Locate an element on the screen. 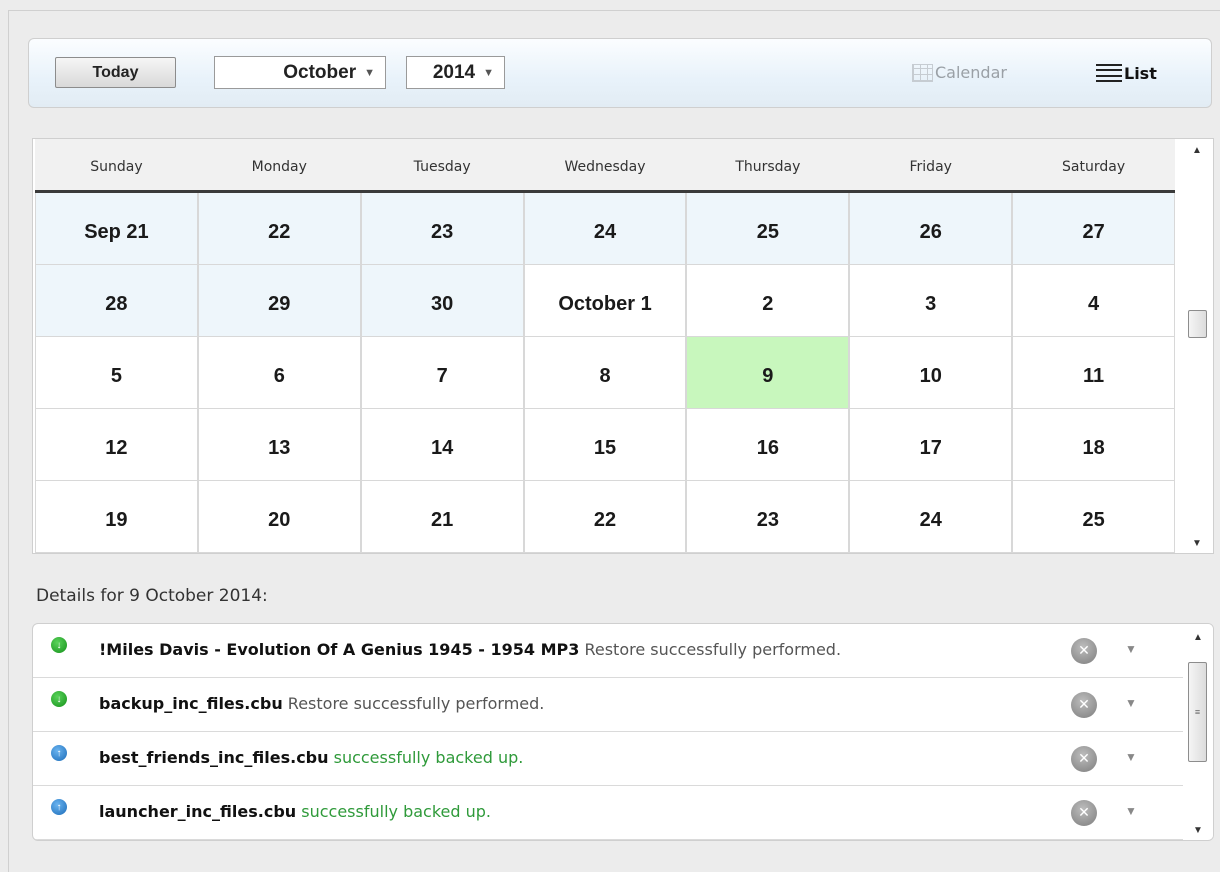 The width and height of the screenshot is (1220, 872). year-value: 2014 is located at coordinates (454, 72).